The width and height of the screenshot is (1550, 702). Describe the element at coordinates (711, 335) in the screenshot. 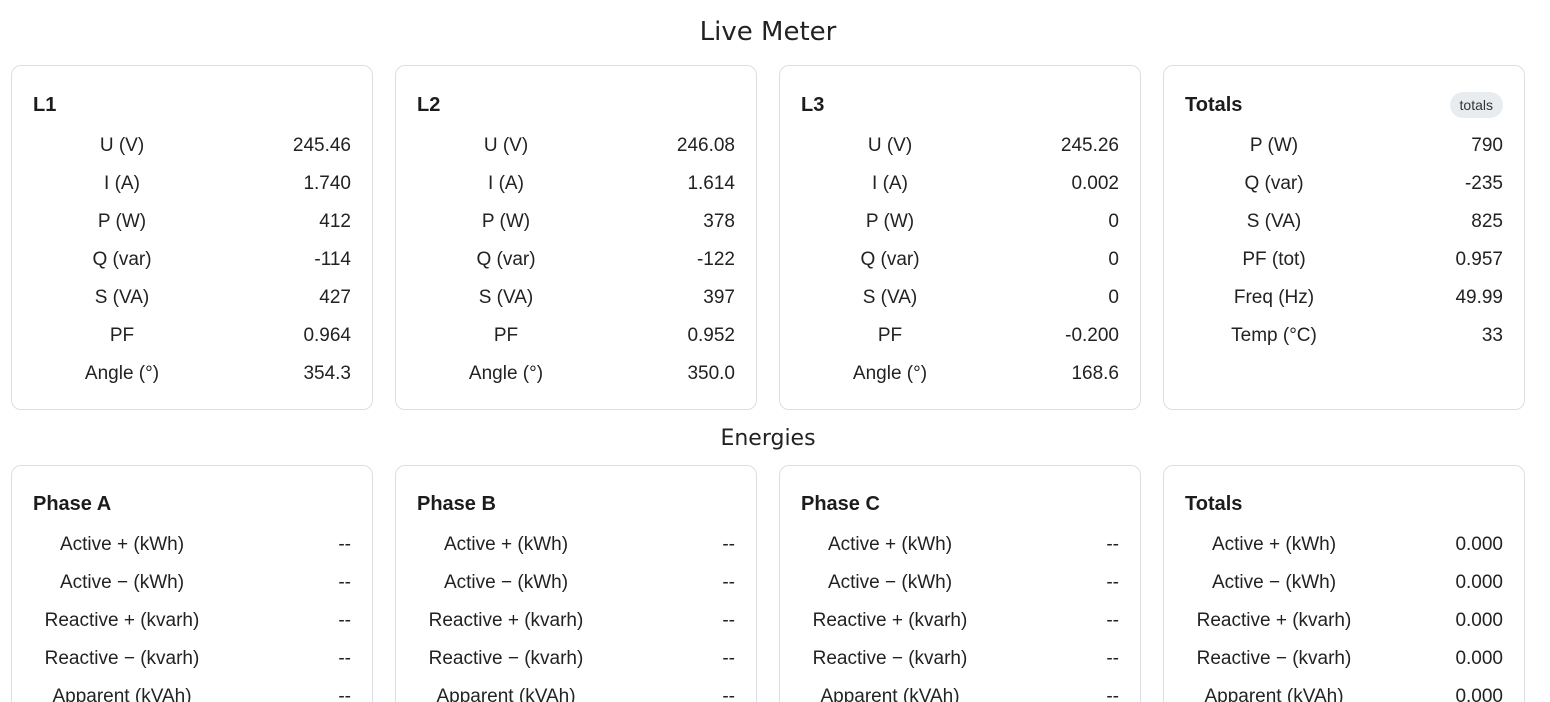

I see `metric-value: 0.952` at that location.